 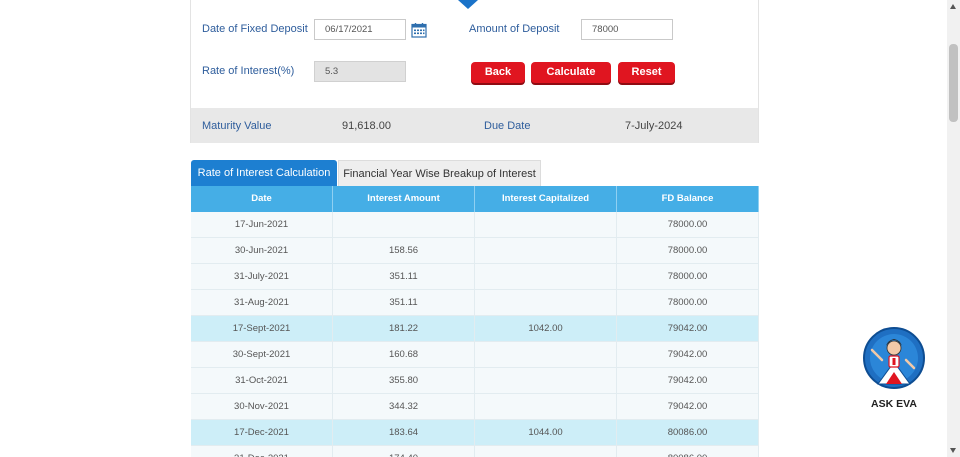 I want to click on interest-rate-input, so click(x=360, y=71).